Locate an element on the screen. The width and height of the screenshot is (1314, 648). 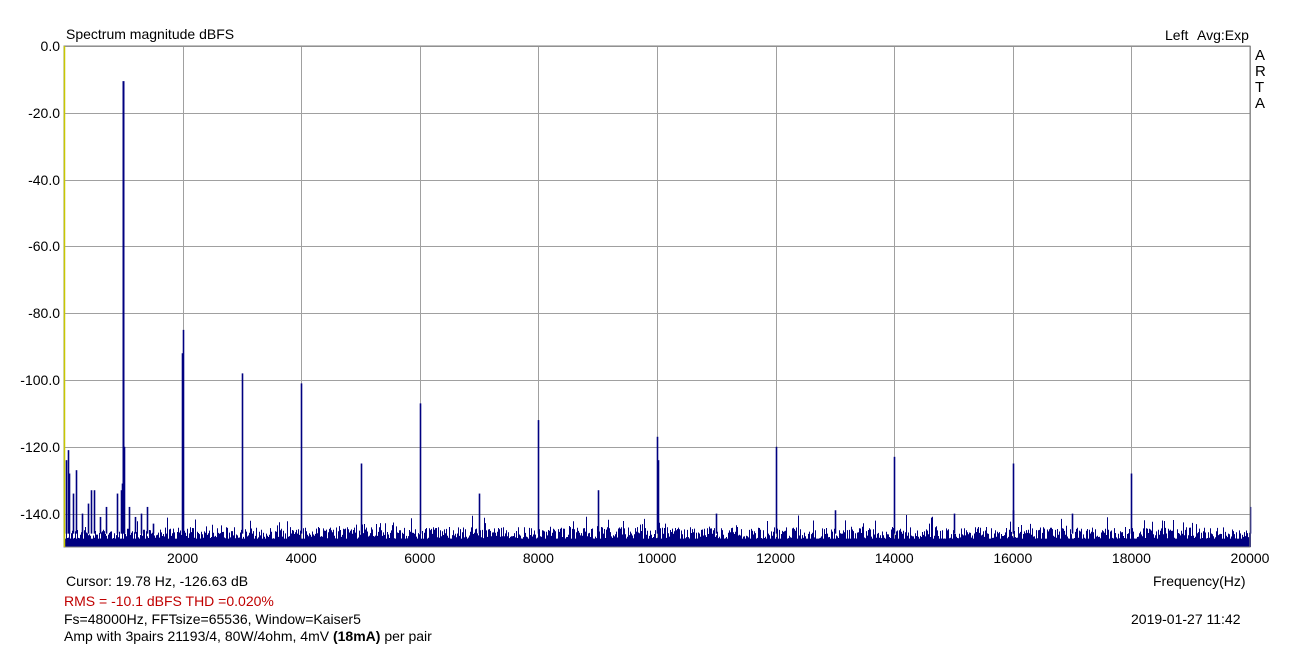
watermark-letter: T is located at coordinates (1260, 87).